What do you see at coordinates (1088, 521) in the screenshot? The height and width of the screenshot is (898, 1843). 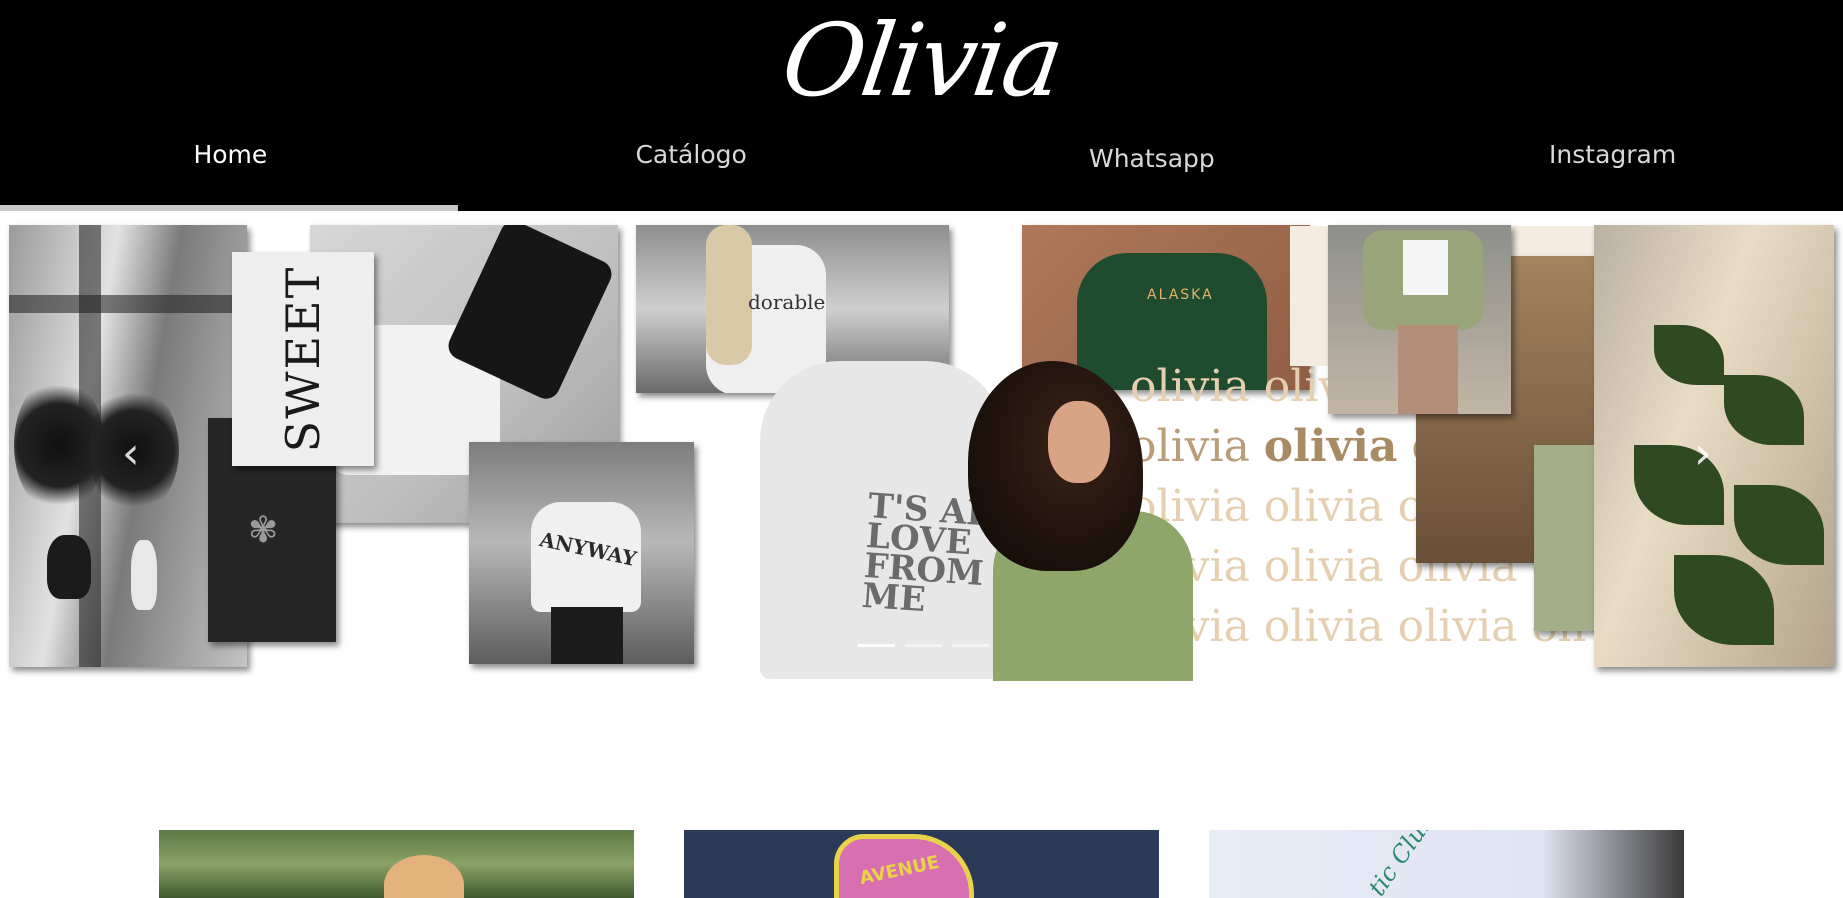 I see `curly-hair-girl` at bounding box center [1088, 521].